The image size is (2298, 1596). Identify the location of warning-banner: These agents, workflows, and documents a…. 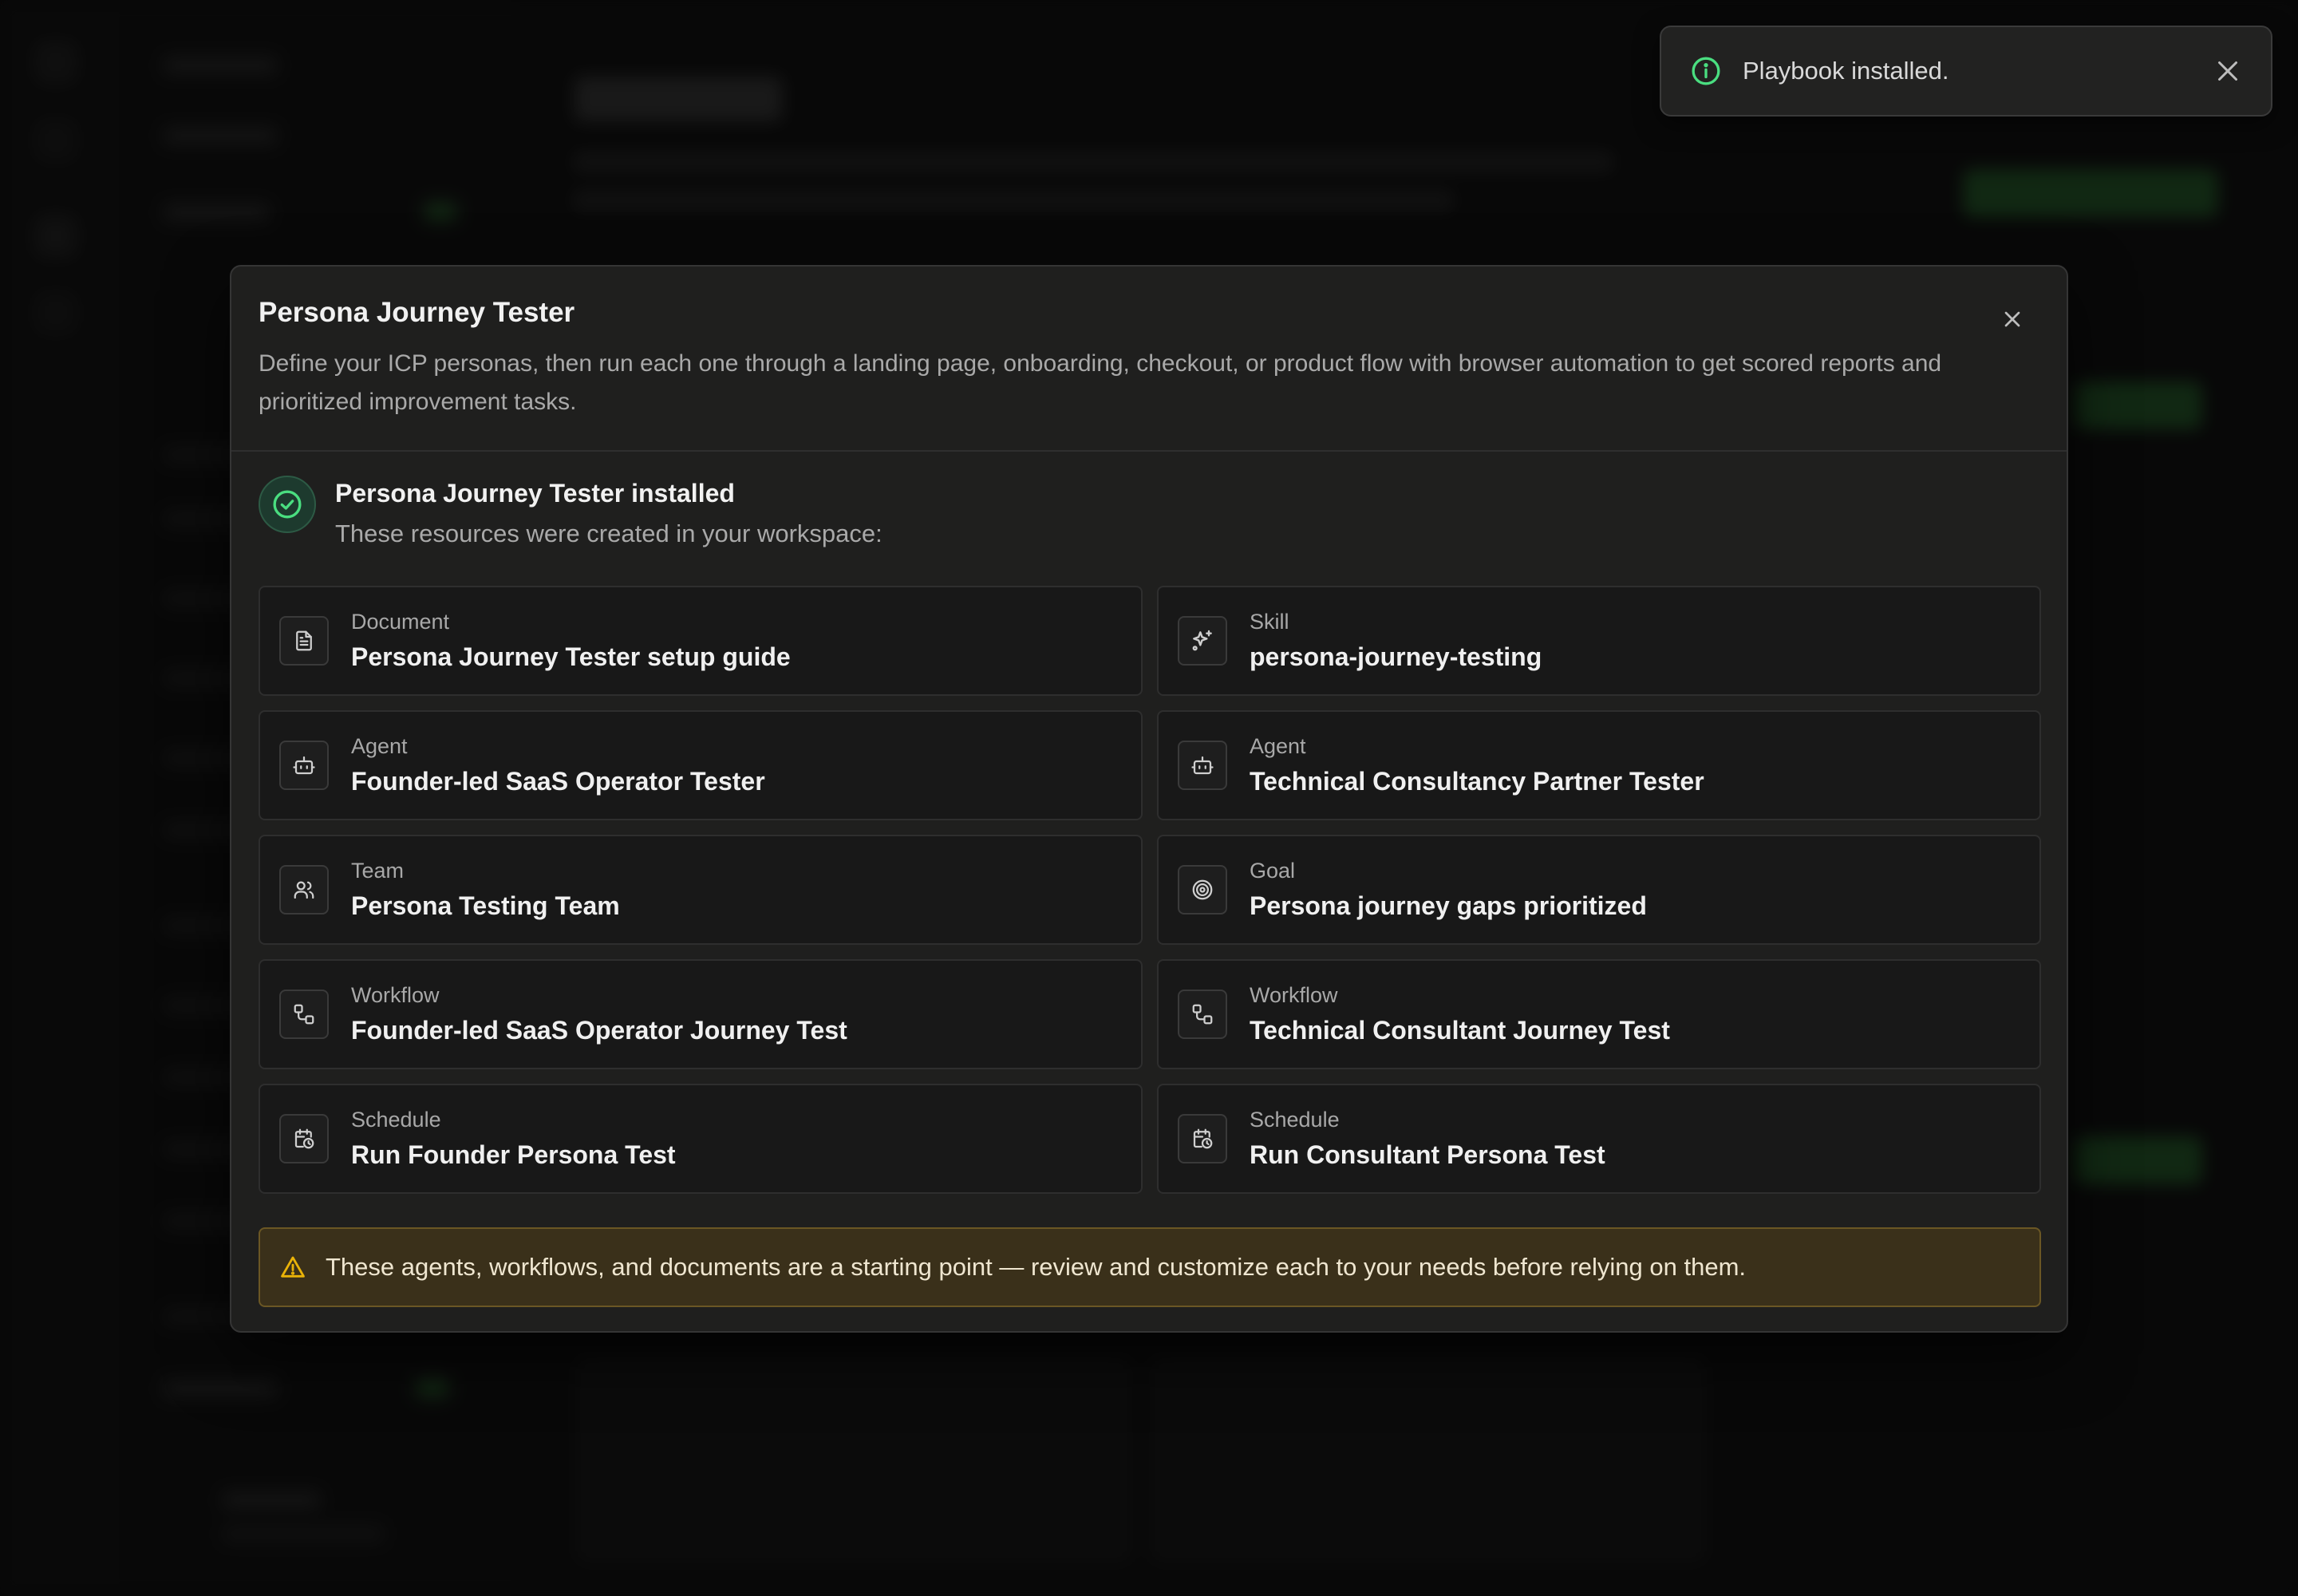
(1150, 1267).